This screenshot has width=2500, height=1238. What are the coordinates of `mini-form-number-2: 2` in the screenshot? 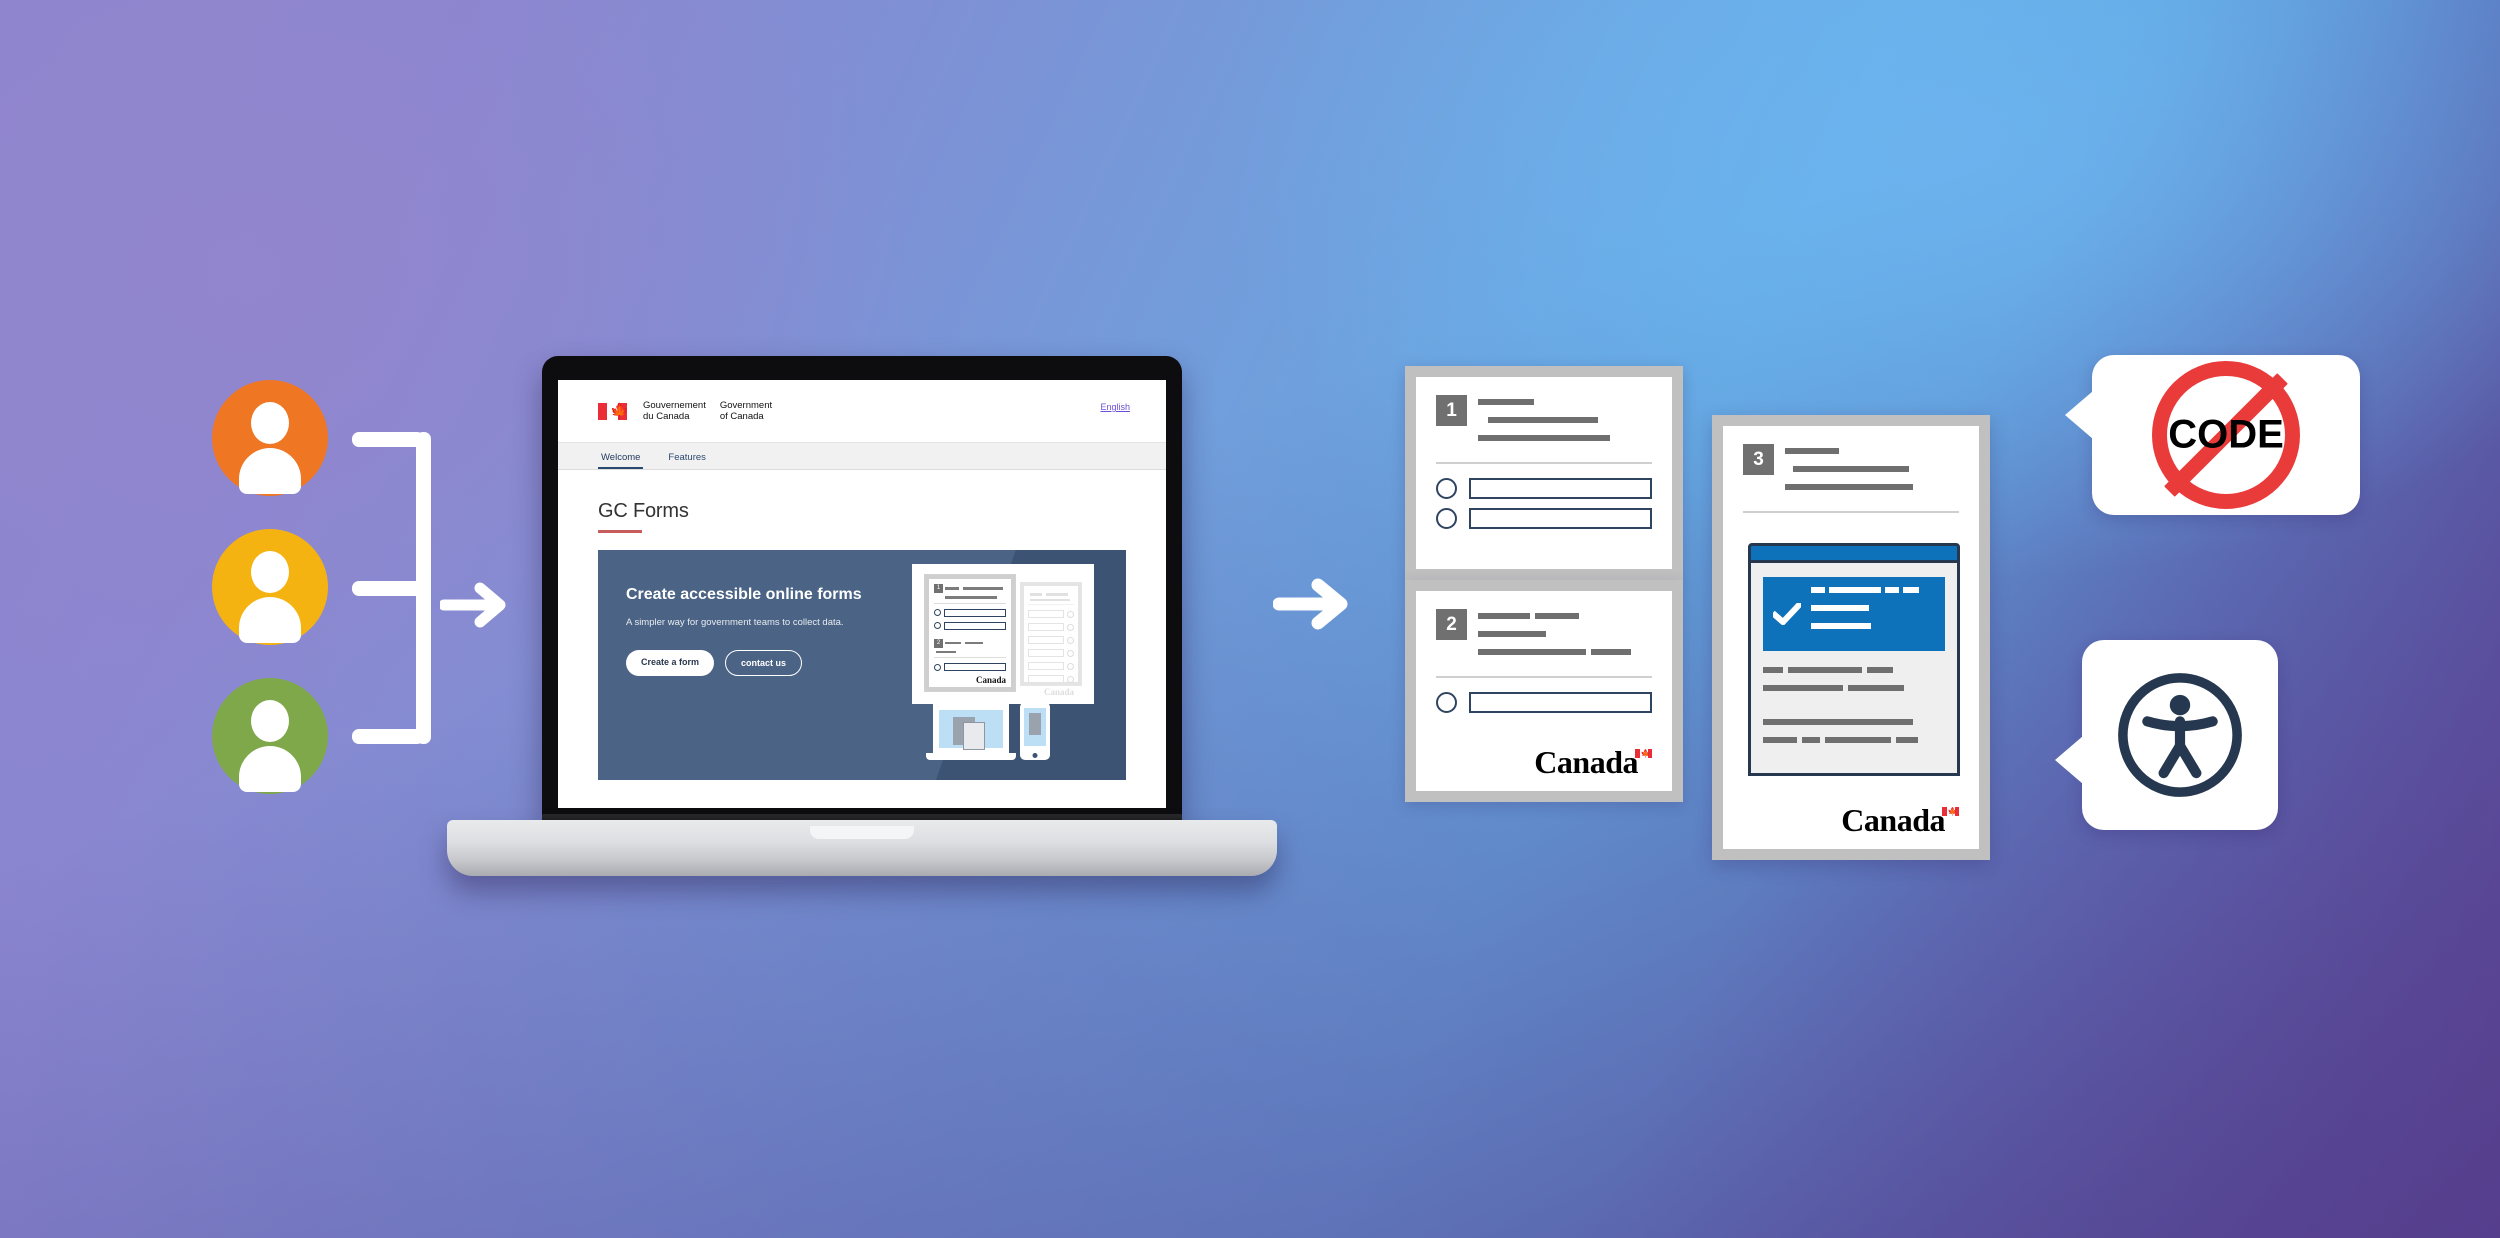 It's located at (938, 643).